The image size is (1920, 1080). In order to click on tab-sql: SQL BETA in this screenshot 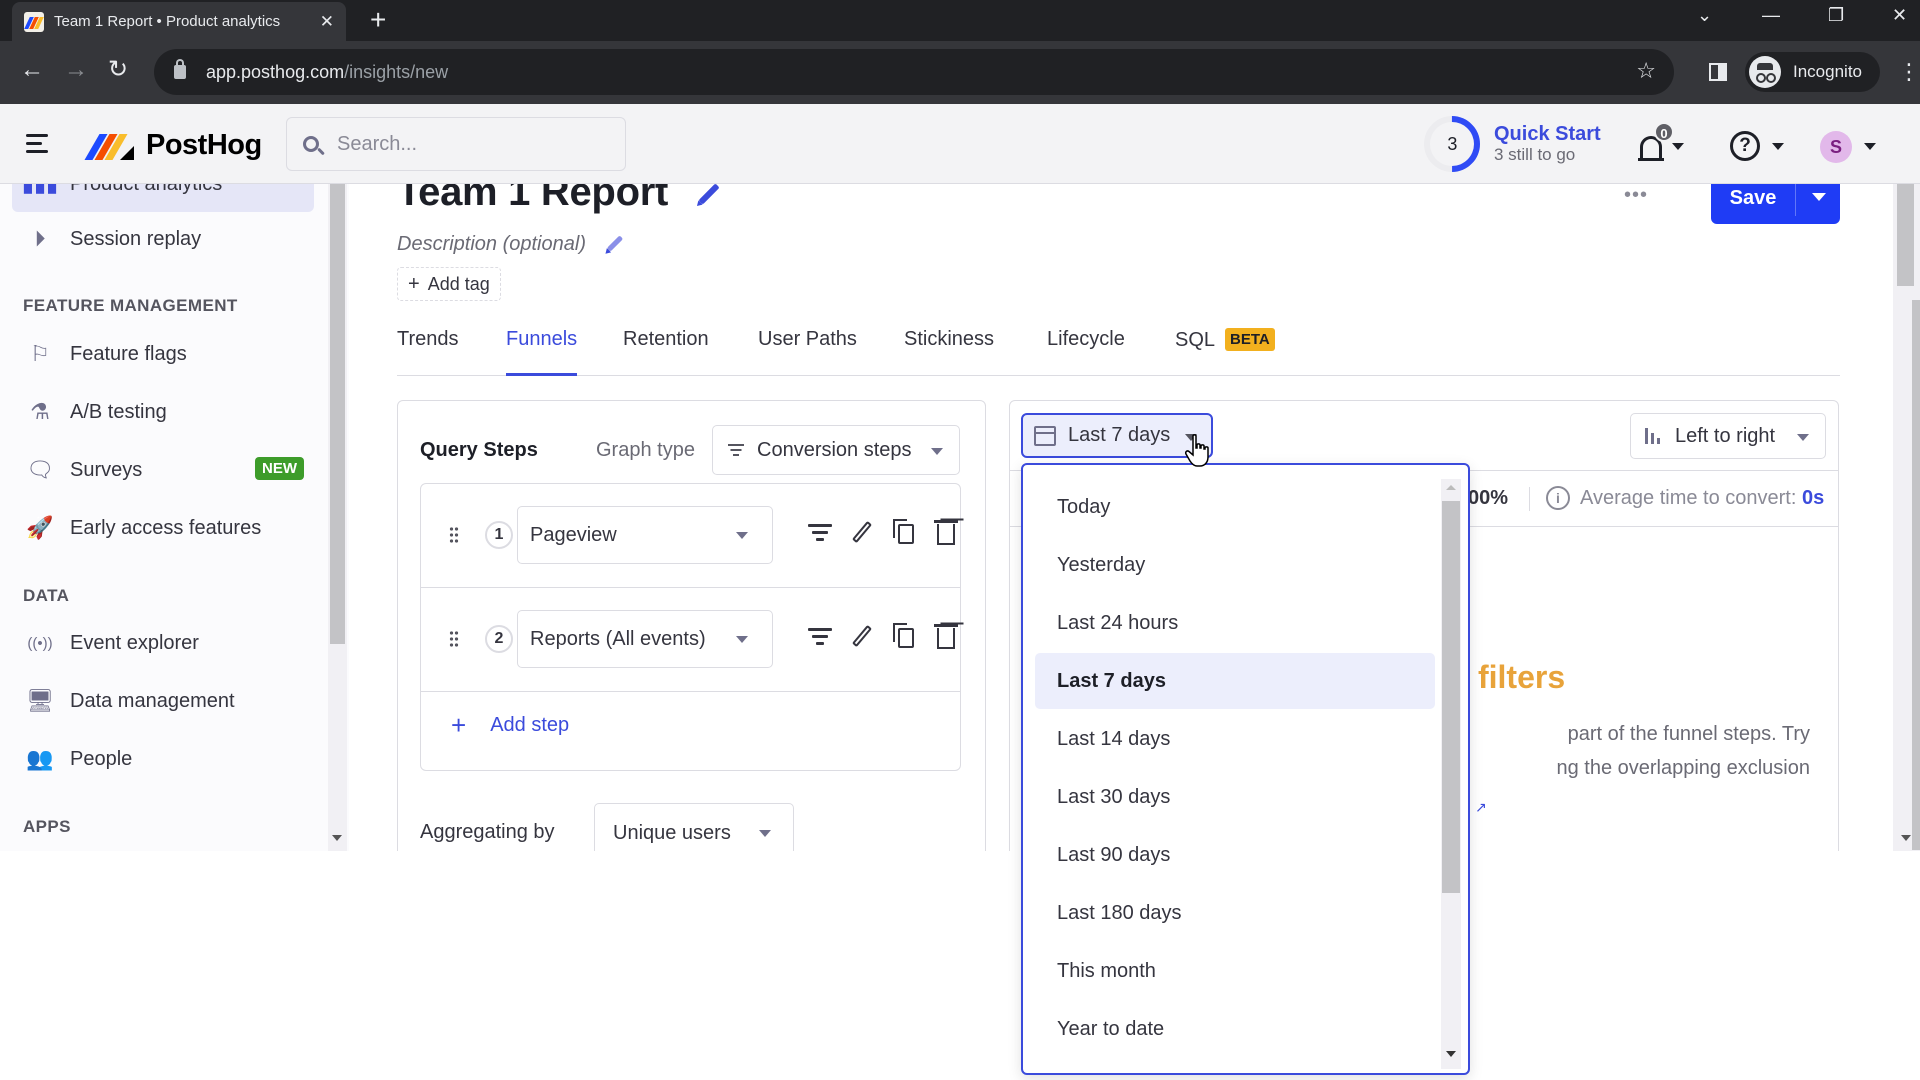, I will do `click(1225, 352)`.